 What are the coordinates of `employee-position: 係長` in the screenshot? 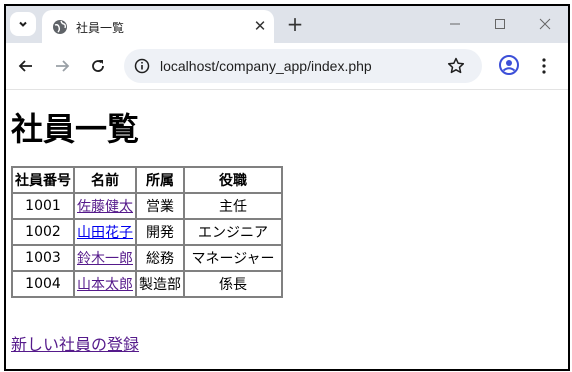 It's located at (233, 284).